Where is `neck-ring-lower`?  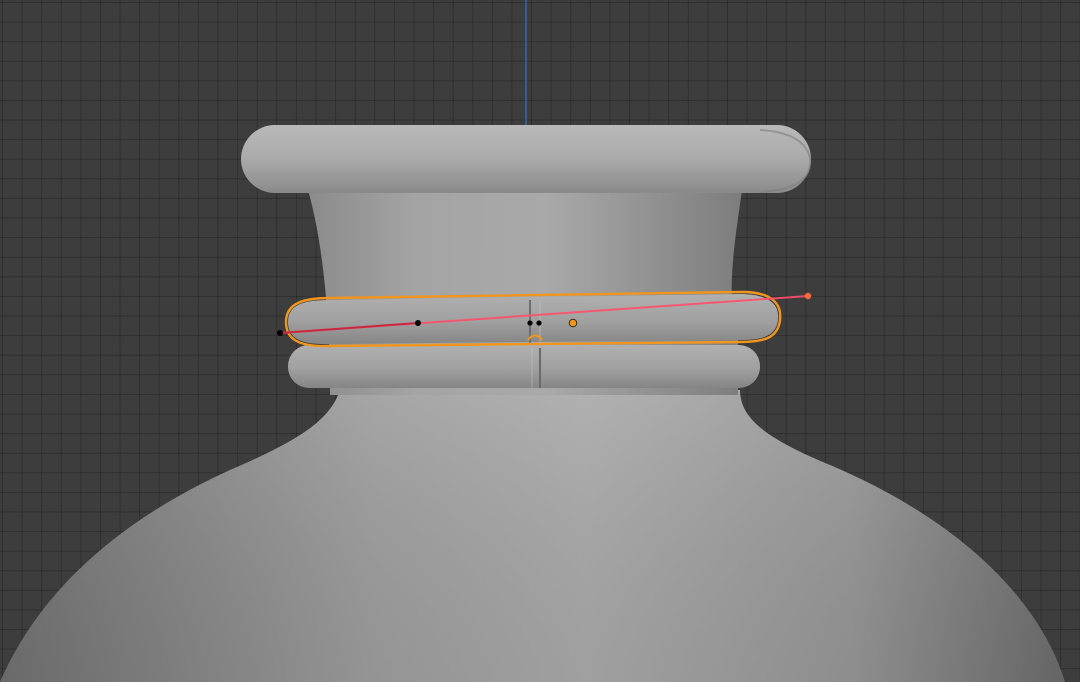
neck-ring-lower is located at coordinates (524, 366).